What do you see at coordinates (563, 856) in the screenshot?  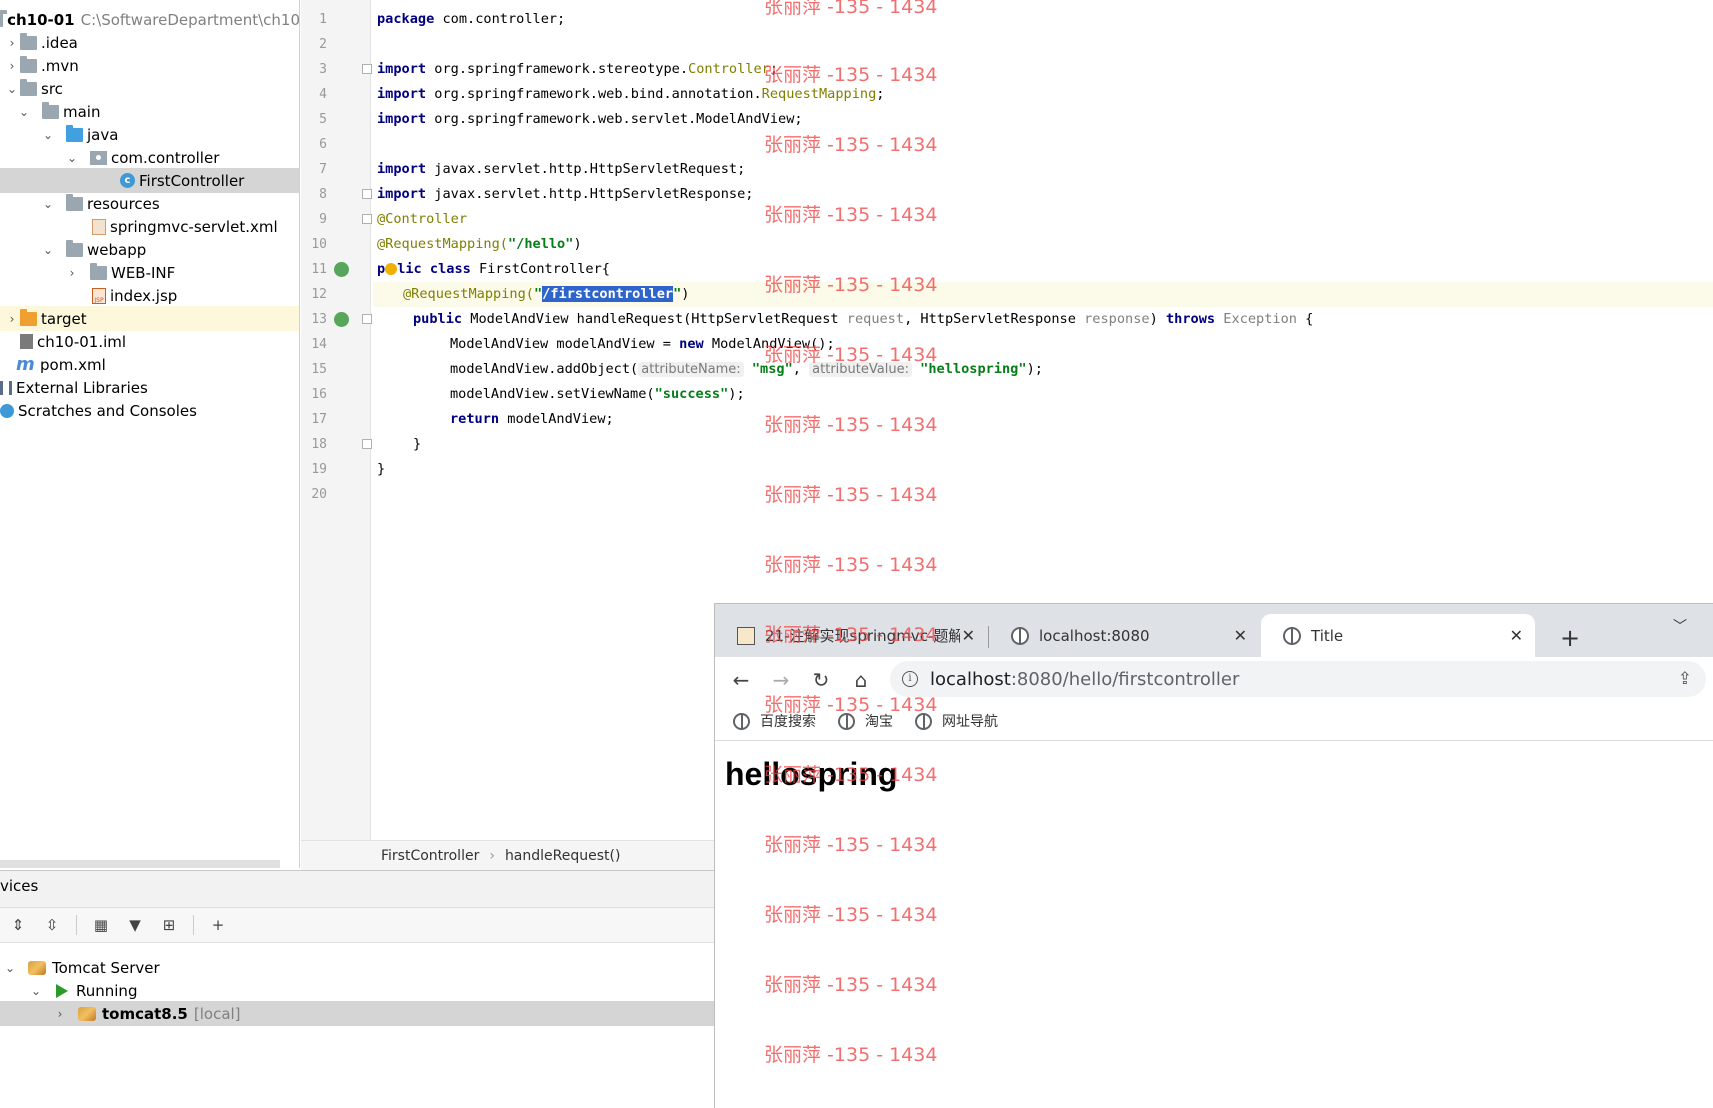 I see `breadcrumb-item: handleRequest()` at bounding box center [563, 856].